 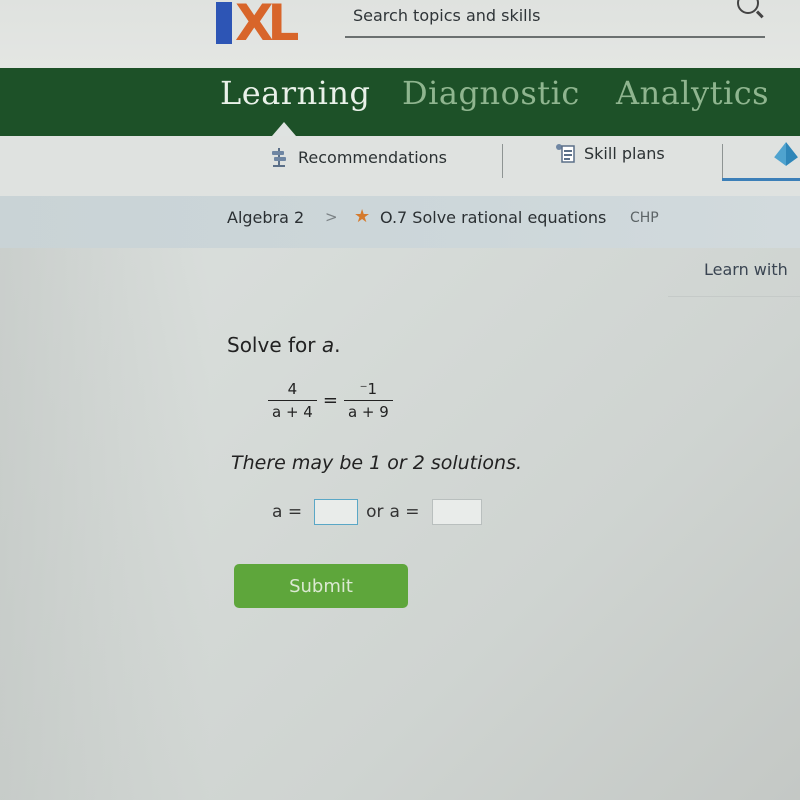 I want to click on breadcrumb-course: Algebra 2, so click(x=265, y=217).